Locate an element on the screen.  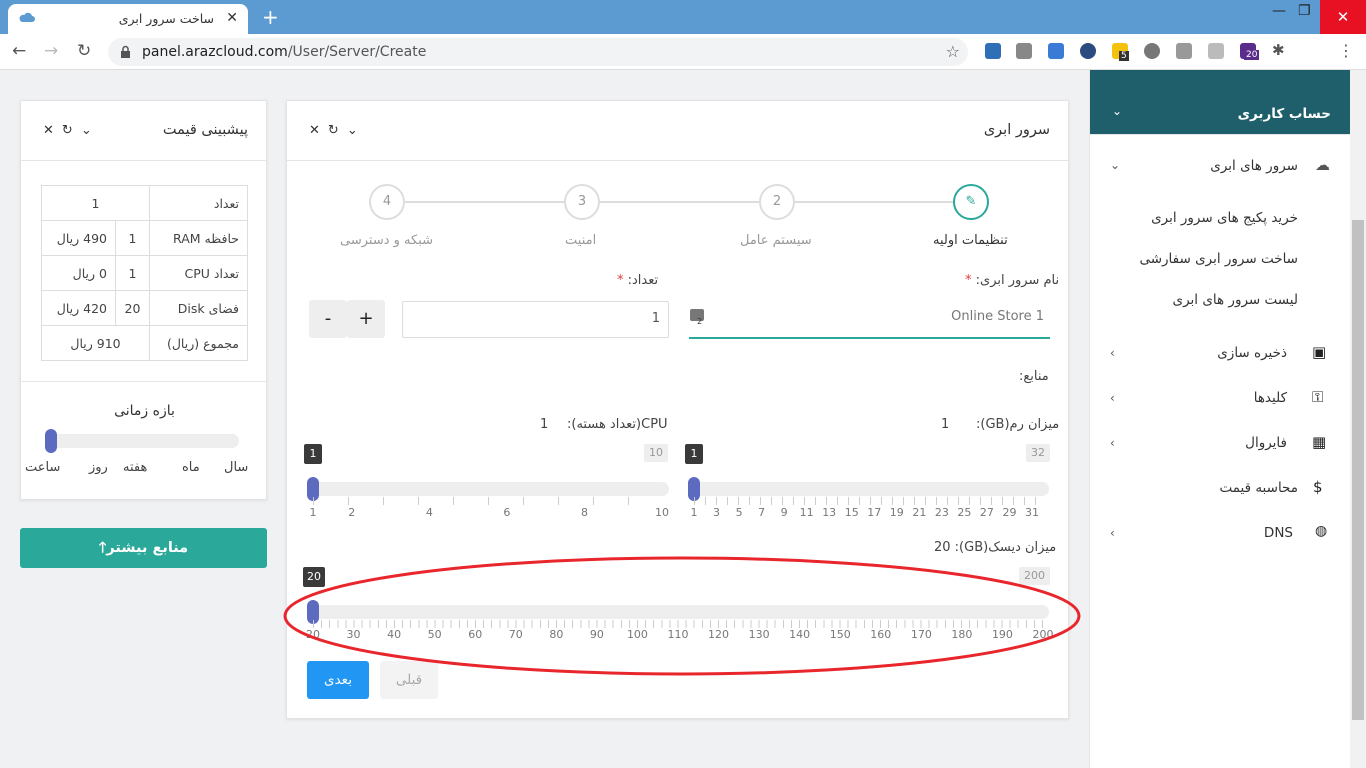
server-card-title: سرور ابری is located at coordinates (1016, 130).